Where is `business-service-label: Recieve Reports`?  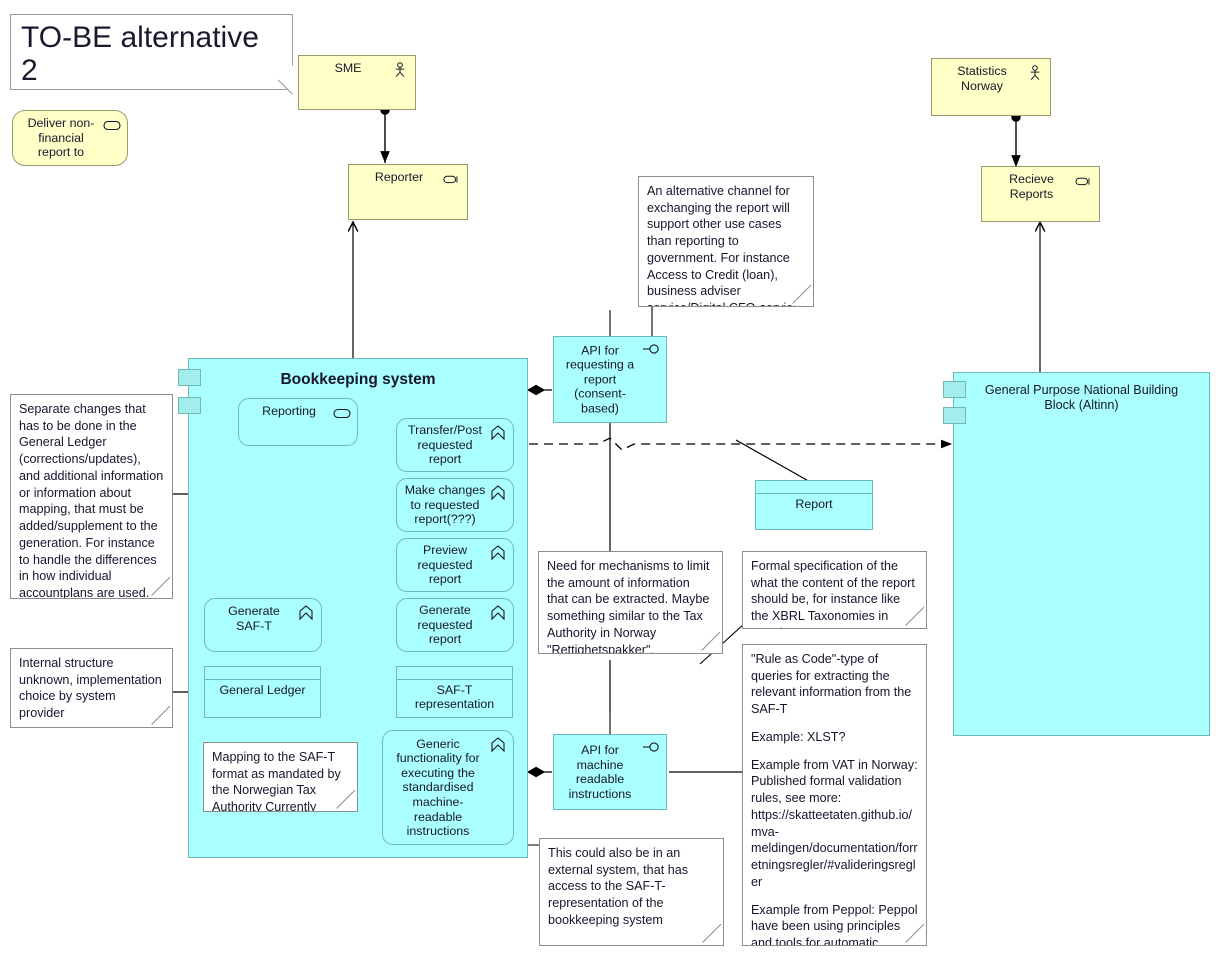 business-service-label: Recieve Reports is located at coordinates (1031, 186).